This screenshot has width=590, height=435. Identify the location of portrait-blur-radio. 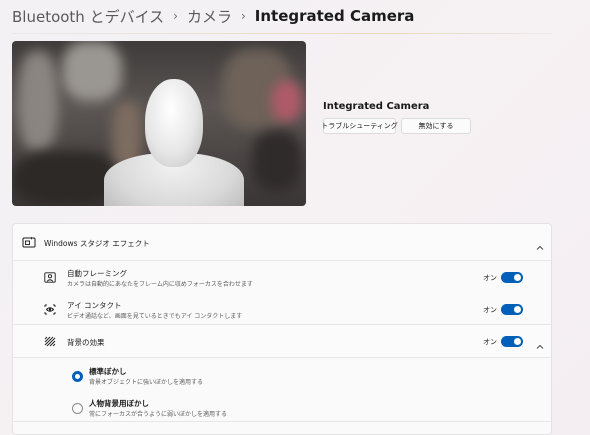
(77, 408).